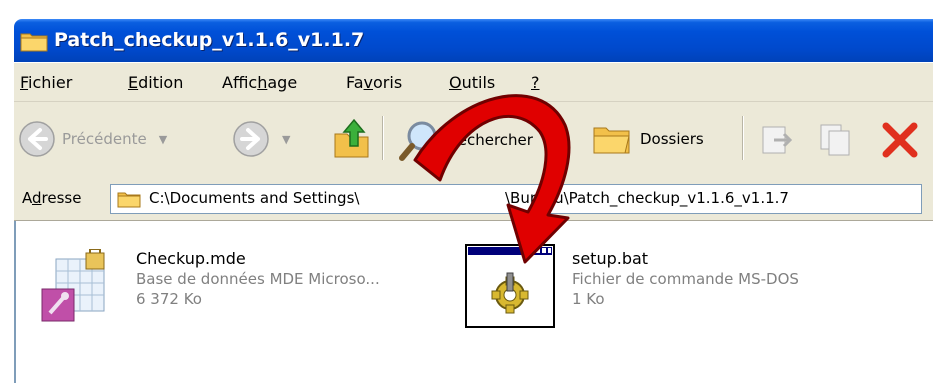 This screenshot has width=933, height=383. I want to click on move-to-button, so click(778, 140).